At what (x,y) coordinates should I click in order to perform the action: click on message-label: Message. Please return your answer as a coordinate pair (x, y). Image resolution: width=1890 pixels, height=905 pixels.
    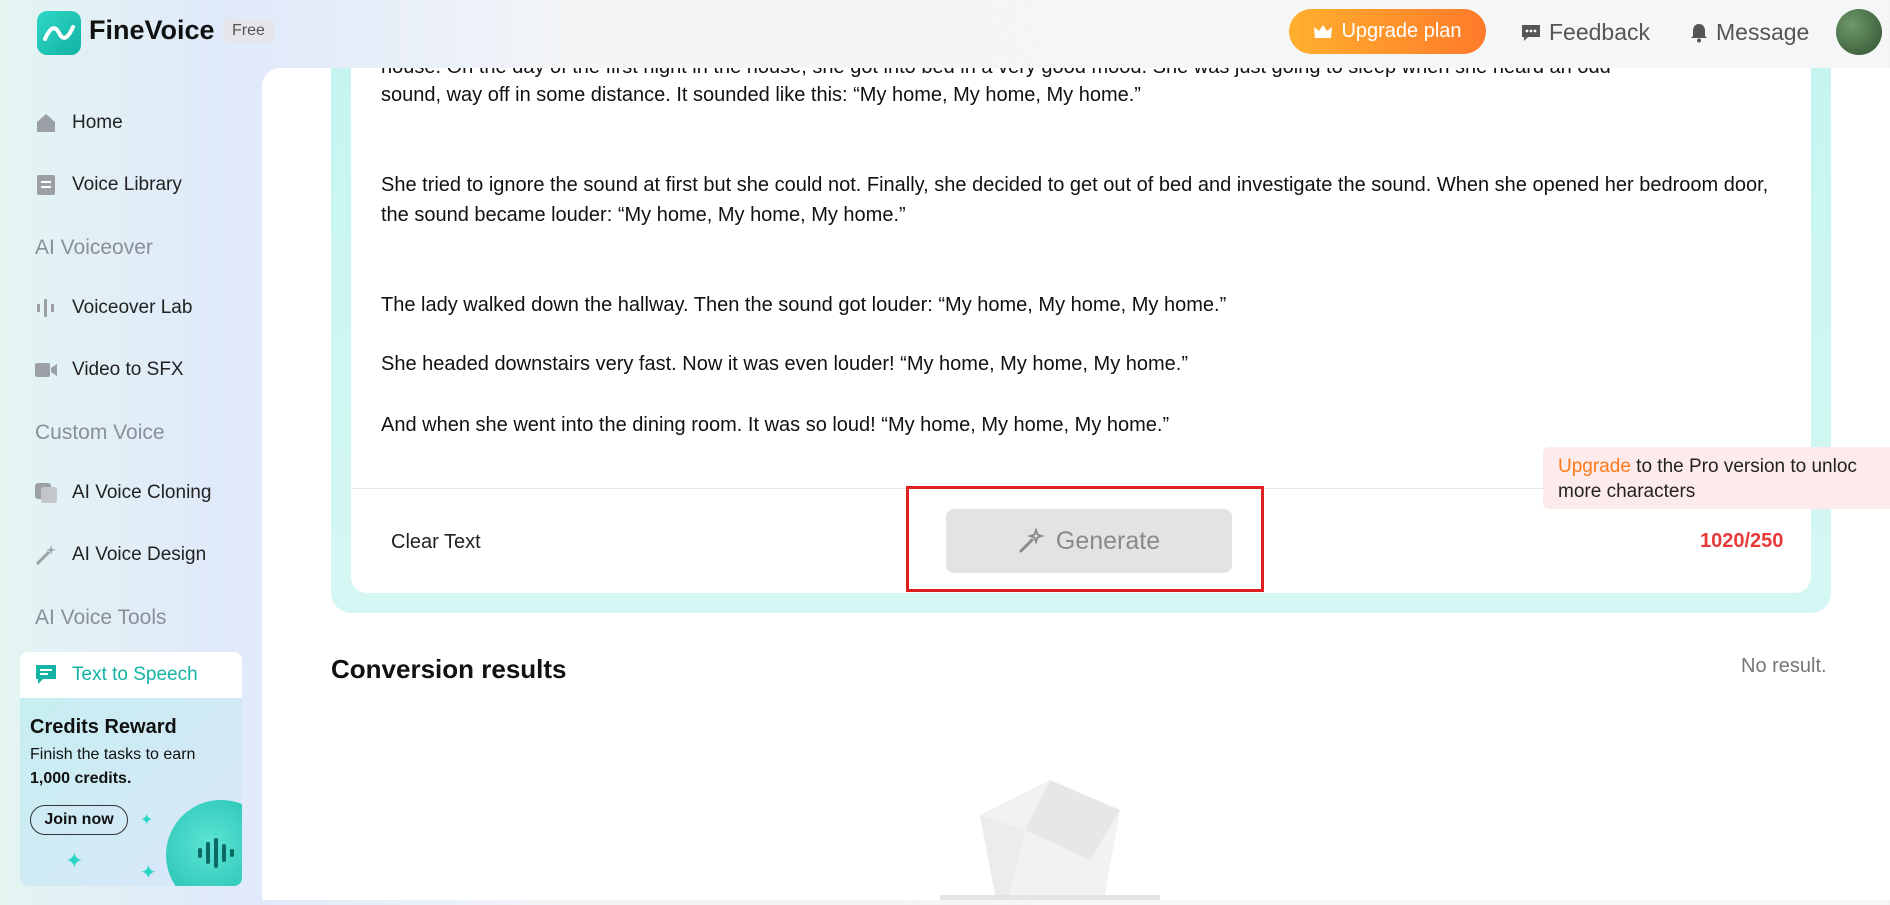
    Looking at the image, I should click on (1763, 32).